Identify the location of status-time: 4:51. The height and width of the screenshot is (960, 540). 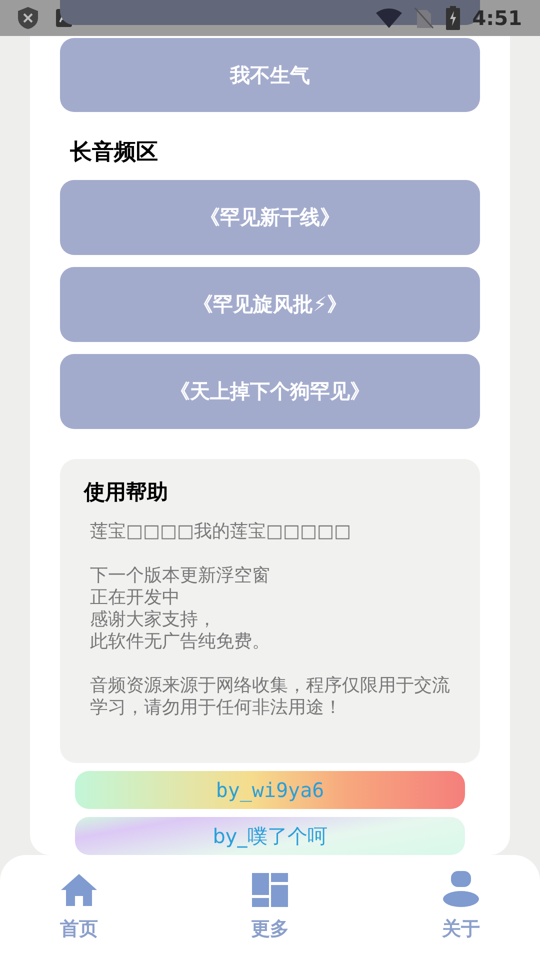
(497, 18).